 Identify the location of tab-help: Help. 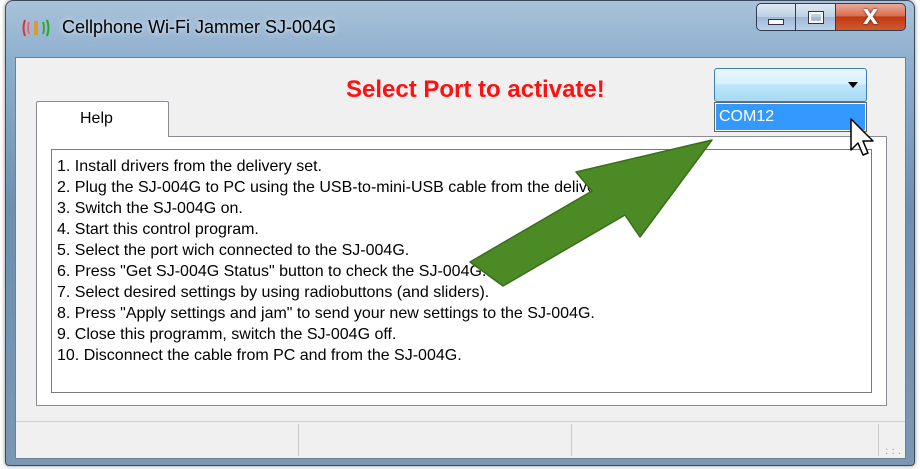
(102, 119).